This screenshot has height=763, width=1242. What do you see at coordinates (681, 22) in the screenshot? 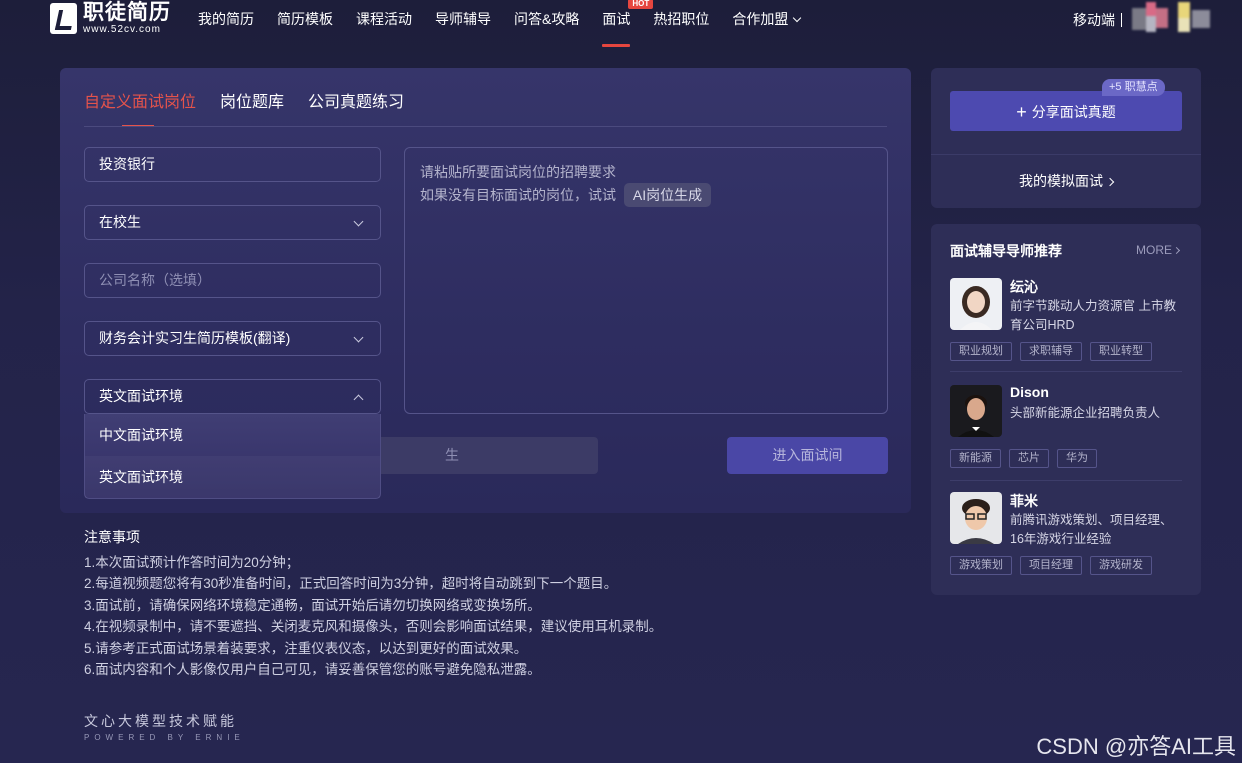
I see `nav-hot-jobs: 热招职位` at bounding box center [681, 22].